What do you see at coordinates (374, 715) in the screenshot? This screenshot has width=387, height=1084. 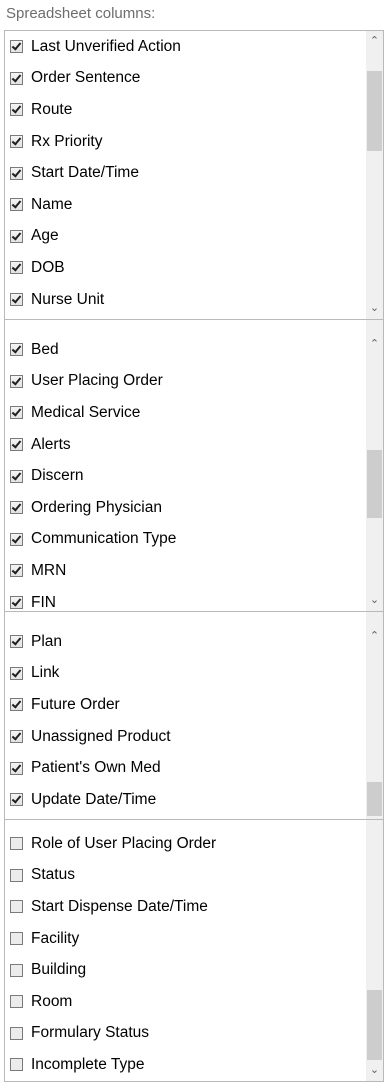 I see `scrollbar: ⌃` at bounding box center [374, 715].